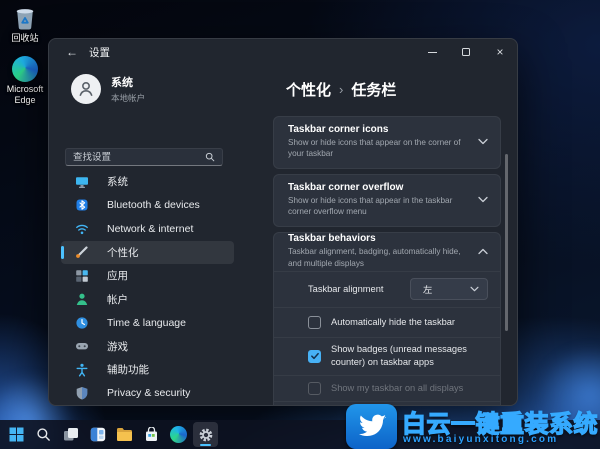 The width and height of the screenshot is (600, 449). Describe the element at coordinates (346, 187) in the screenshot. I see `card-title: Taskbar corner overflow` at that location.